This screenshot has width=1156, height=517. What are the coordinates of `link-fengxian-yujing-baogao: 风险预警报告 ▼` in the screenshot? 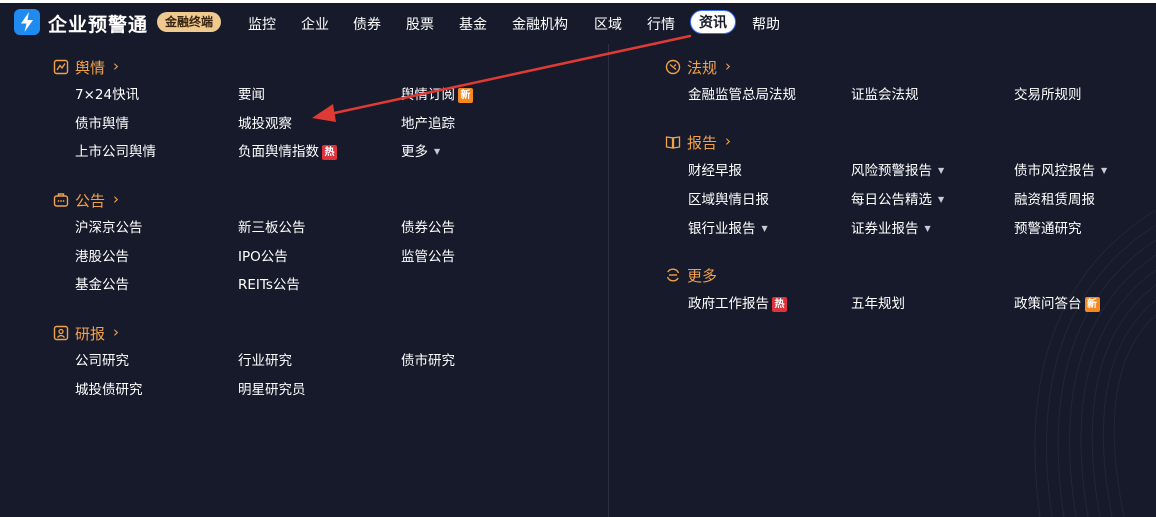 It's located at (897, 171).